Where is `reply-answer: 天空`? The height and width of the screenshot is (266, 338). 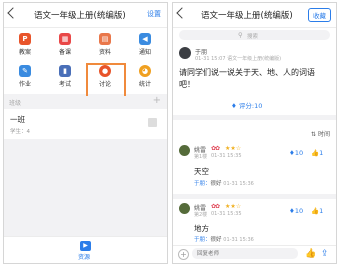
reply-answer: 天空 is located at coordinates (201, 171).